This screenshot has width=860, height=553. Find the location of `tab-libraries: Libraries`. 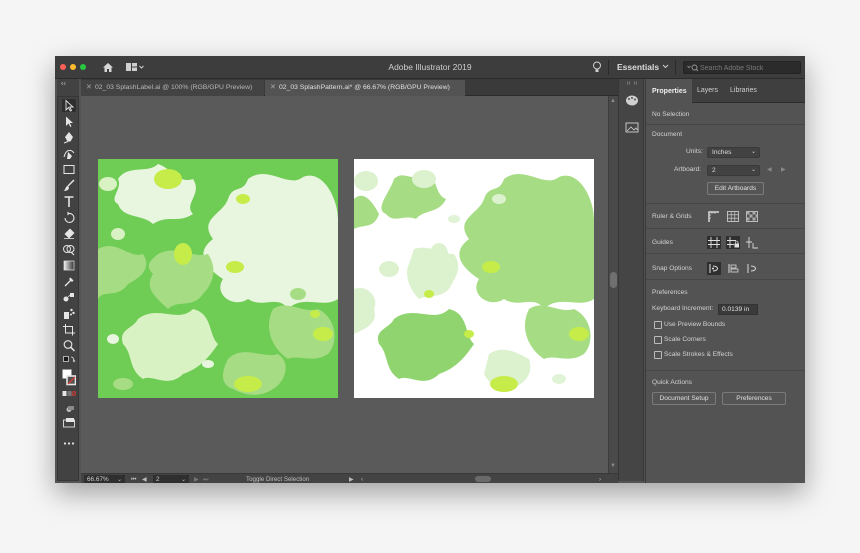

tab-libraries: Libraries is located at coordinates (743, 90).